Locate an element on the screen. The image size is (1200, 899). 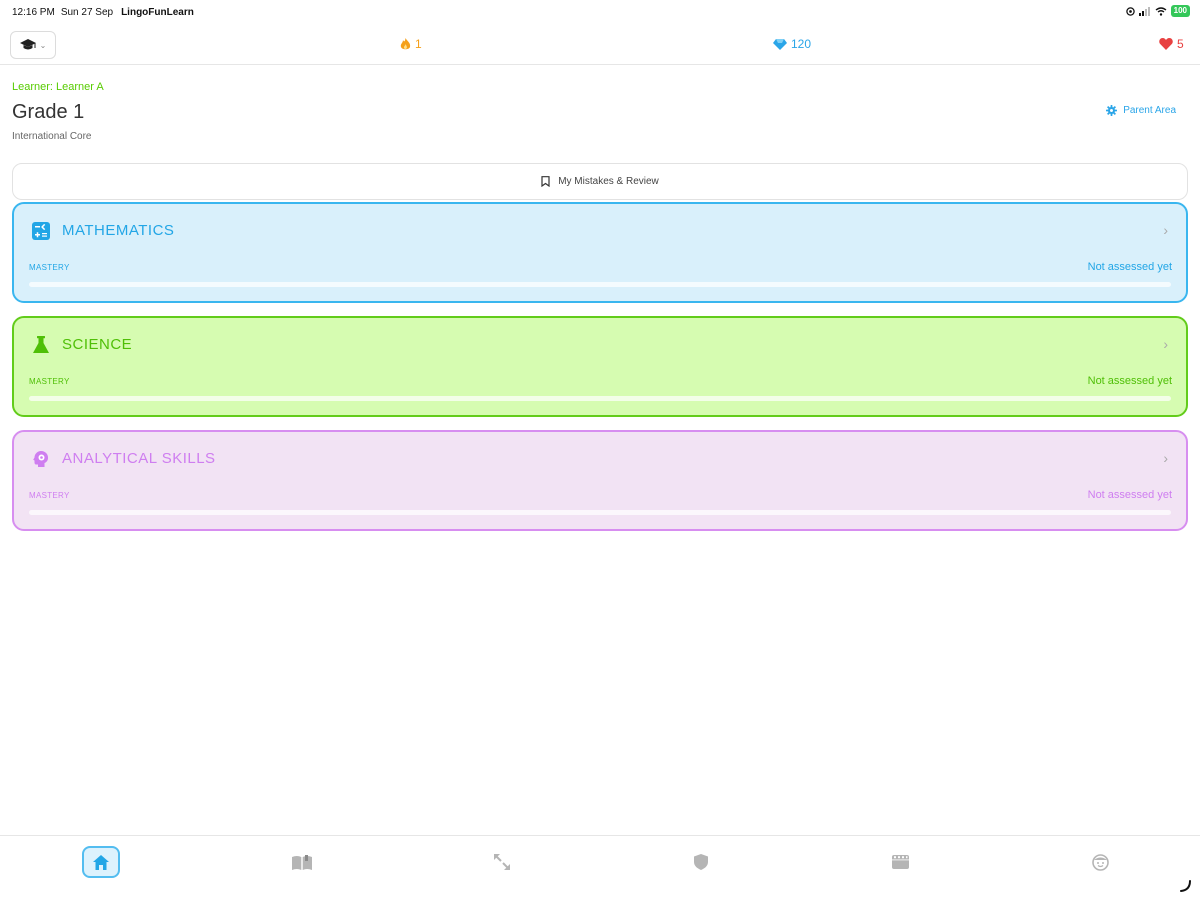
grade-picker-button: ⌄ is located at coordinates (33, 45).